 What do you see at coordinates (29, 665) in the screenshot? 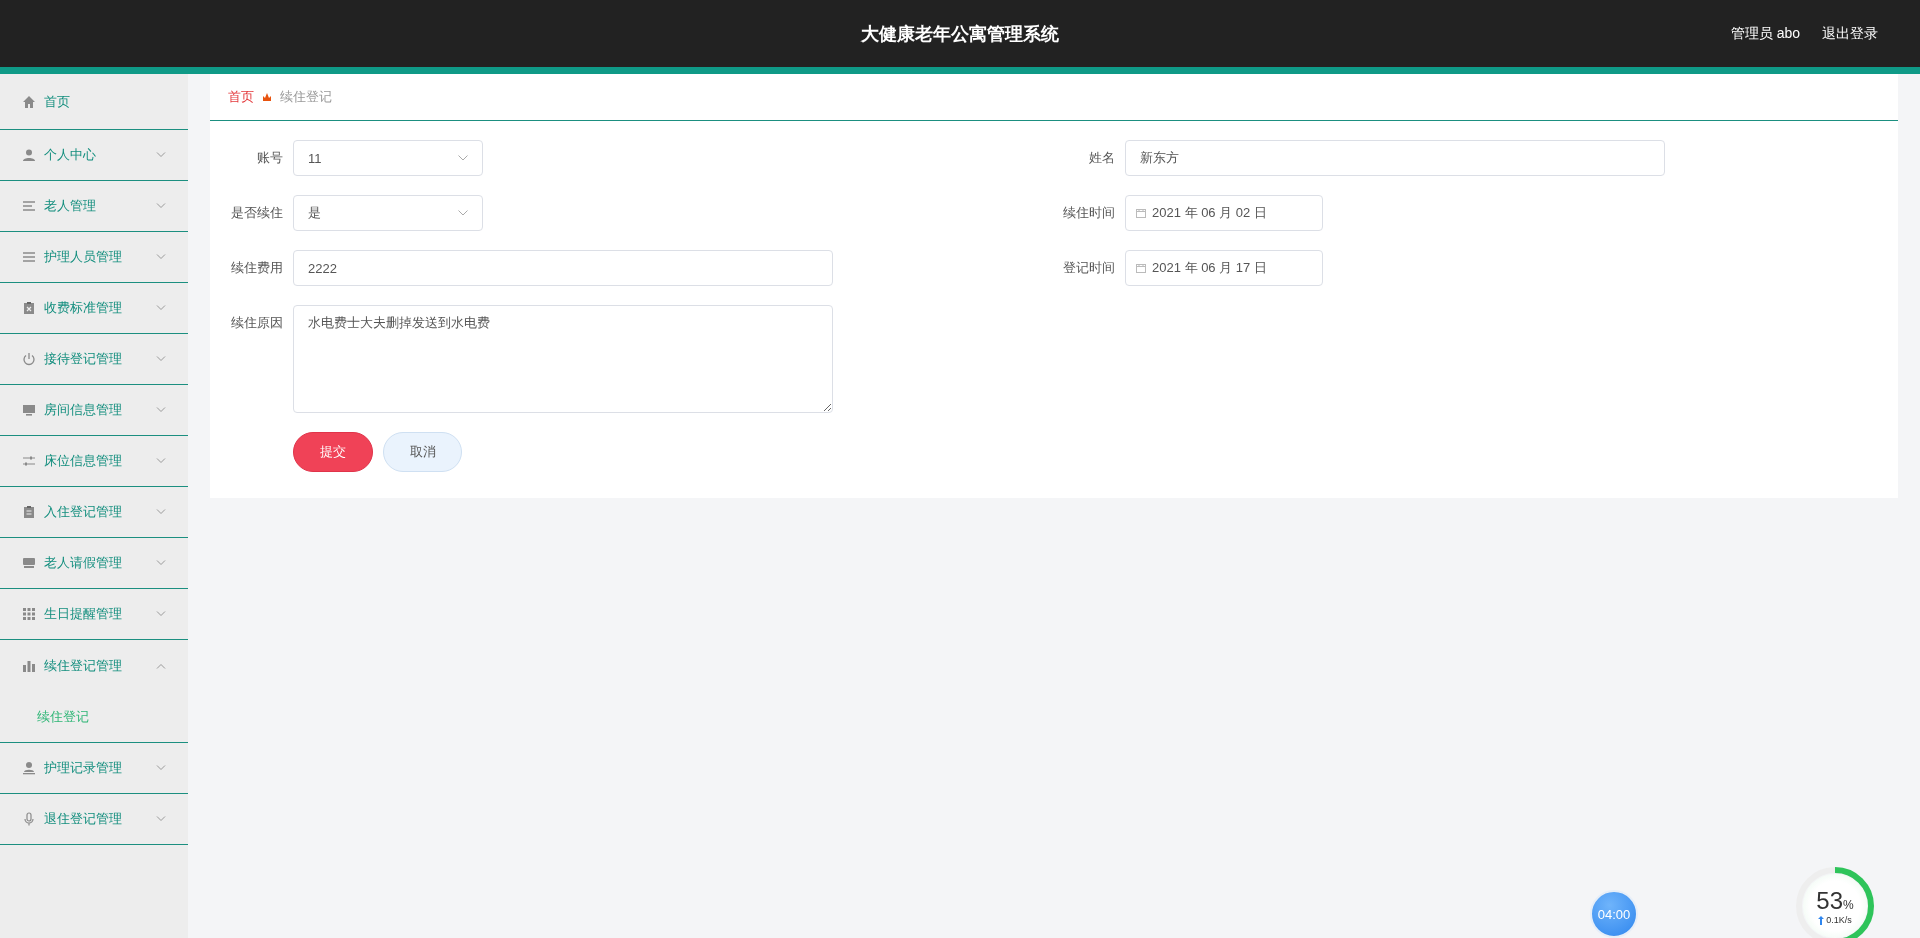
I see `bar-chart-icon` at bounding box center [29, 665].